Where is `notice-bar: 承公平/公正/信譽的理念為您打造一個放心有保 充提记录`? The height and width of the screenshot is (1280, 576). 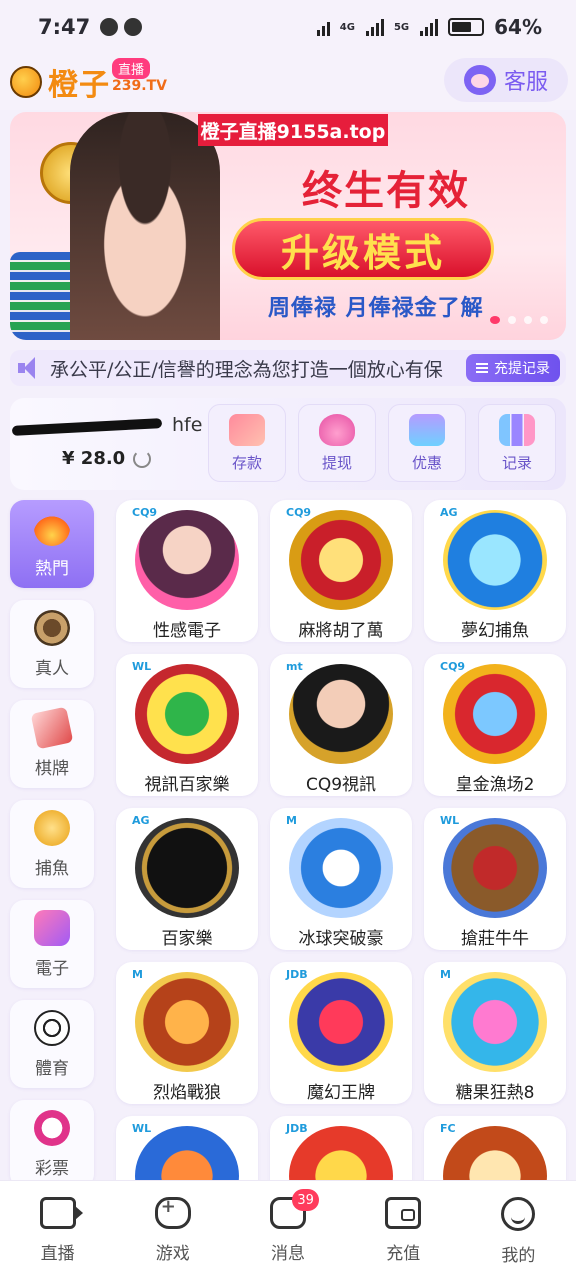 notice-bar: 承公平/公正/信譽的理念為您打造一個放心有保 充提记录 is located at coordinates (288, 368).